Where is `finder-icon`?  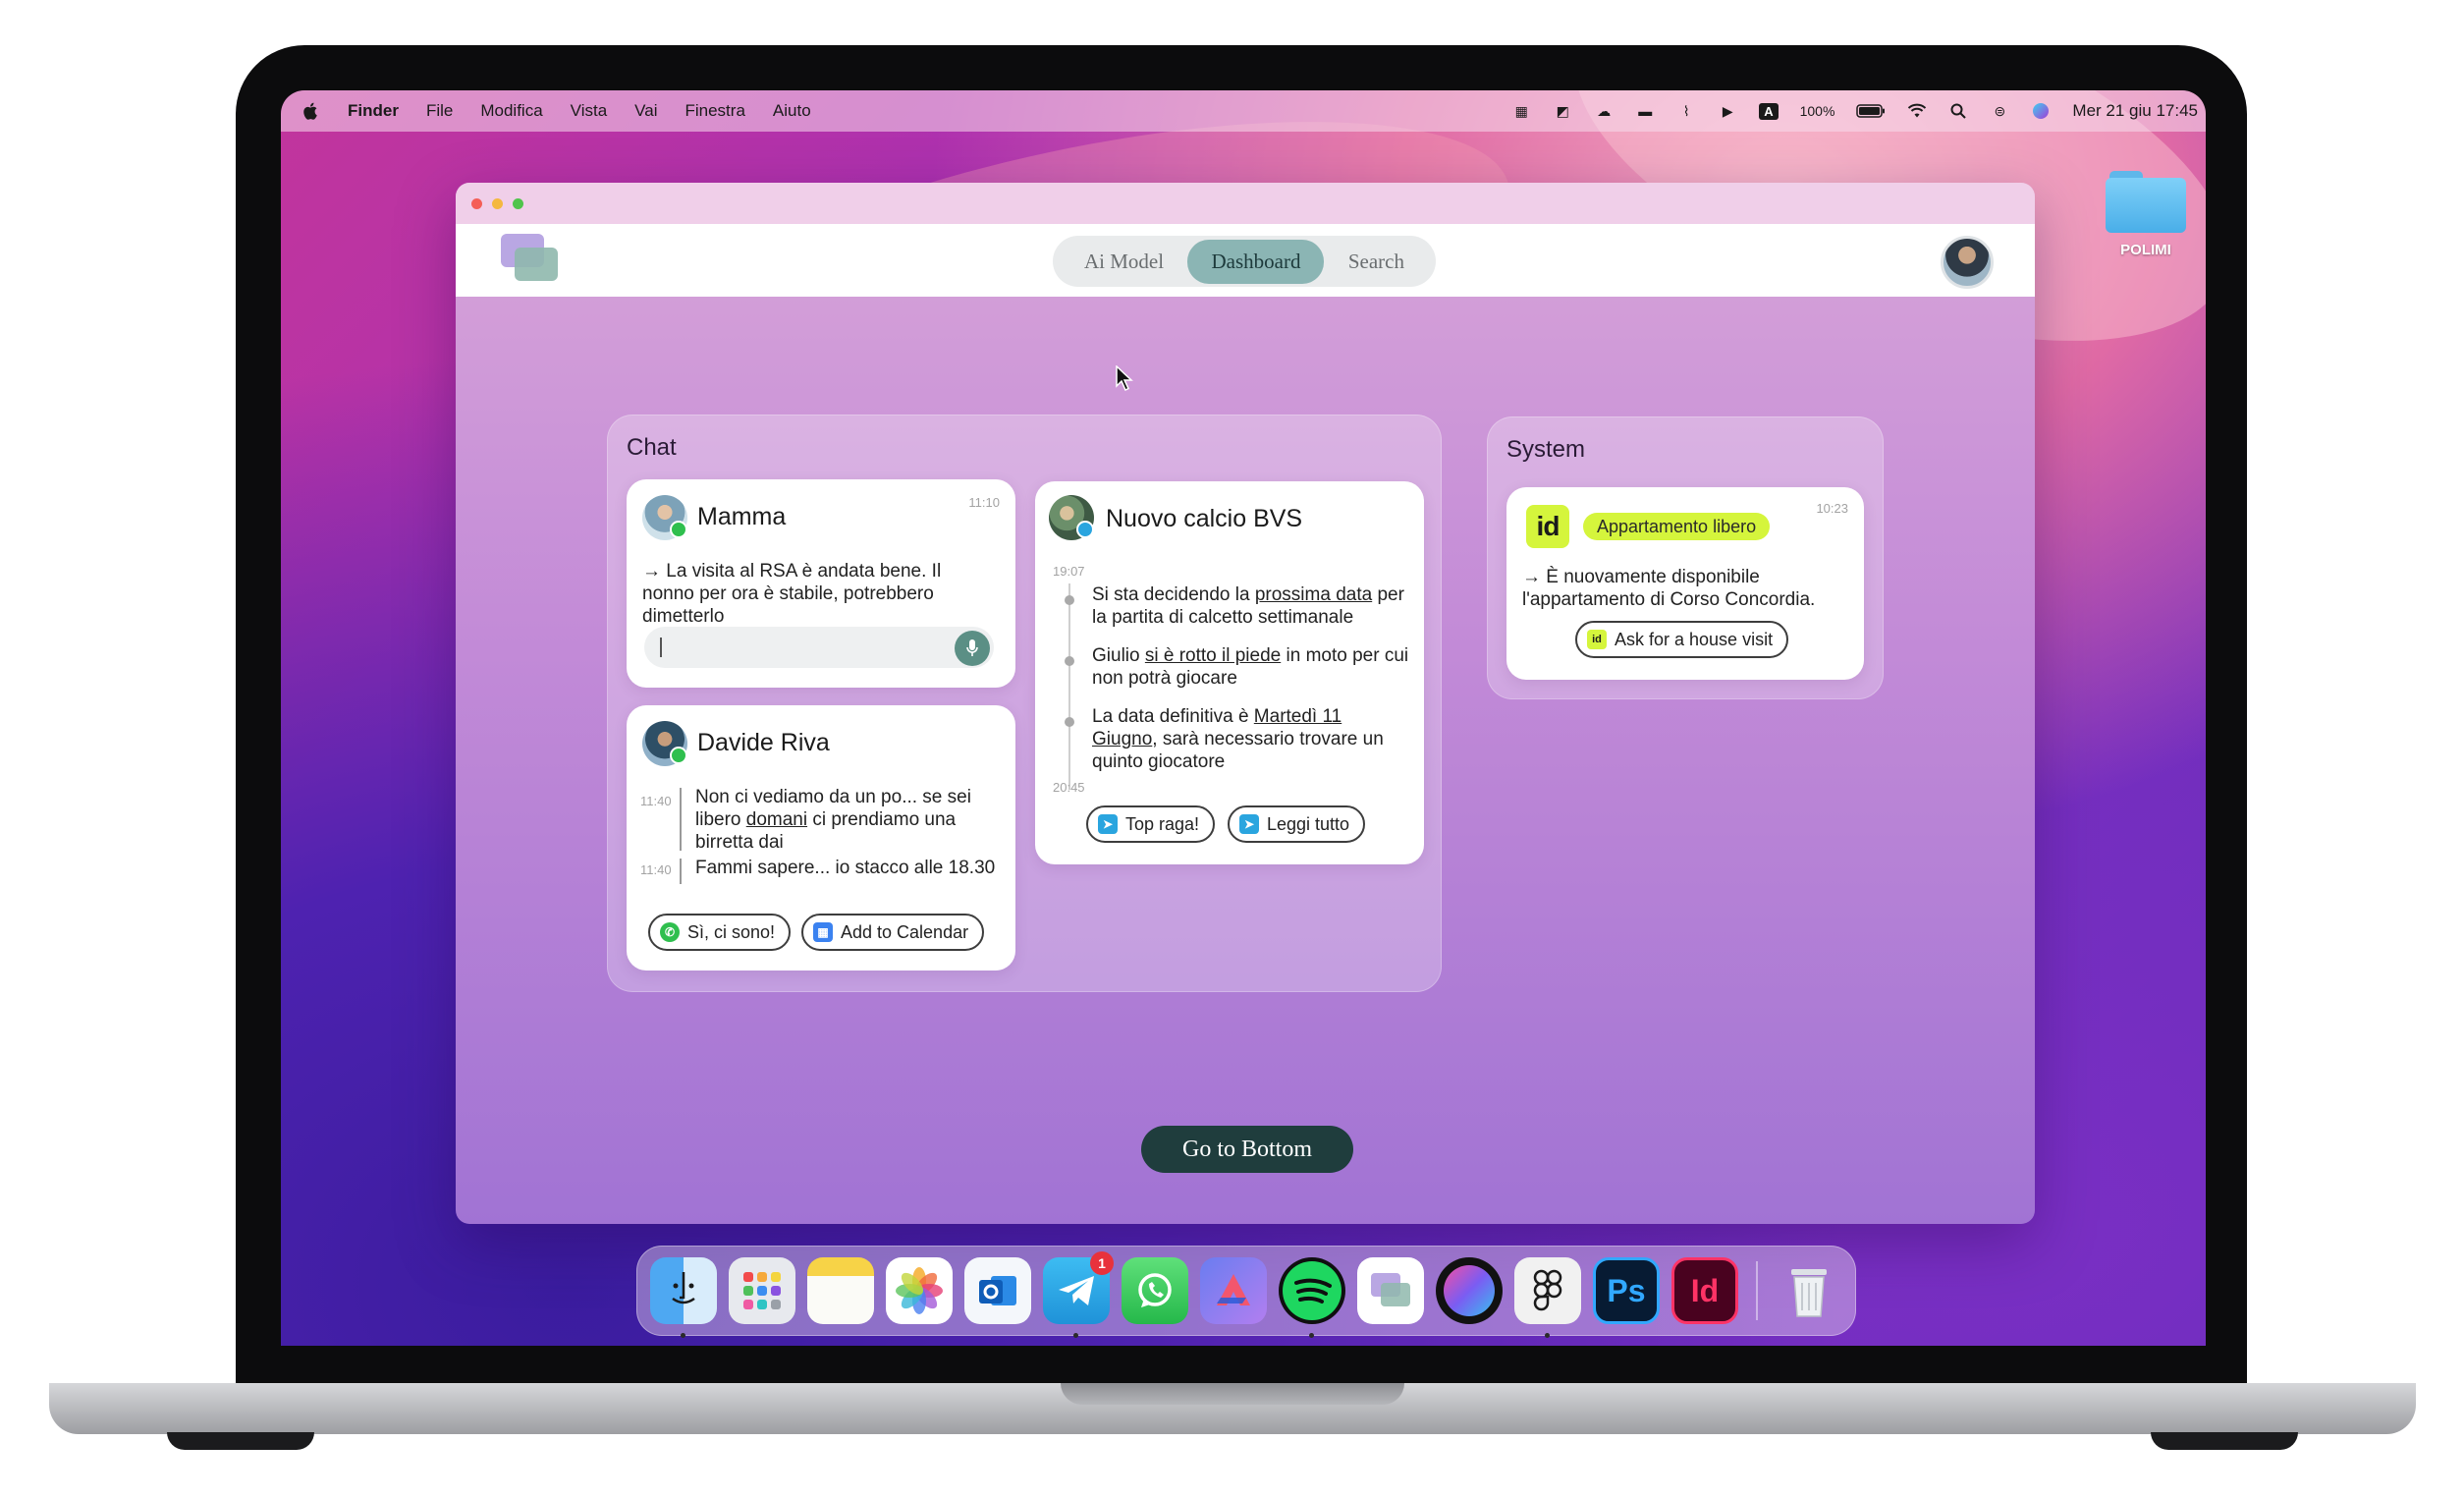 finder-icon is located at coordinates (683, 1297).